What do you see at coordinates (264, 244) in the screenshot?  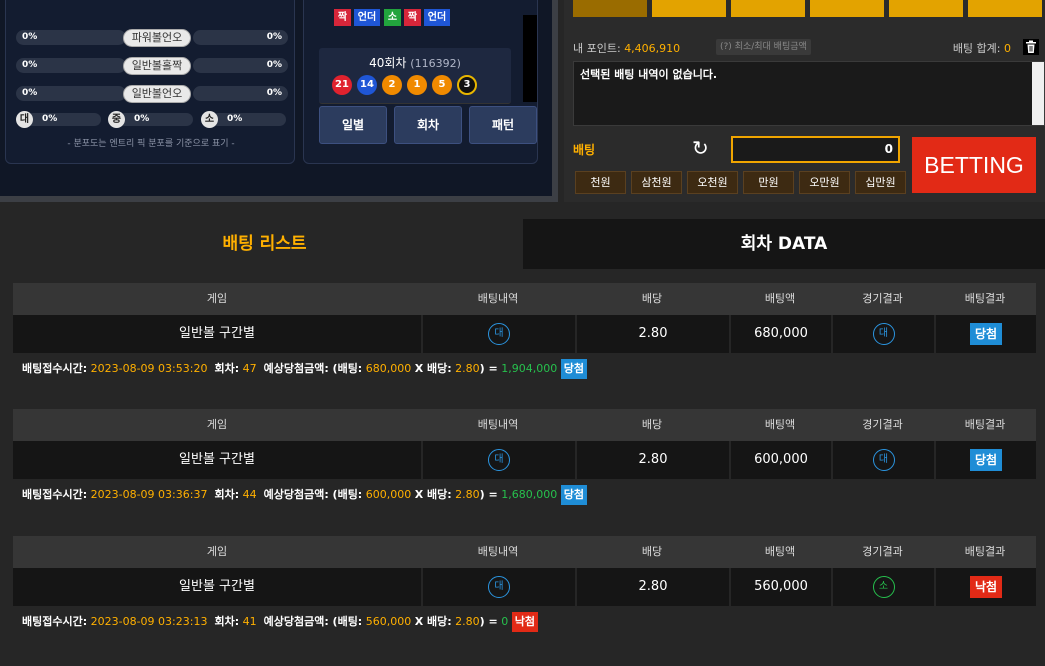 I see `tab-bet-list: 배팅 리스트` at bounding box center [264, 244].